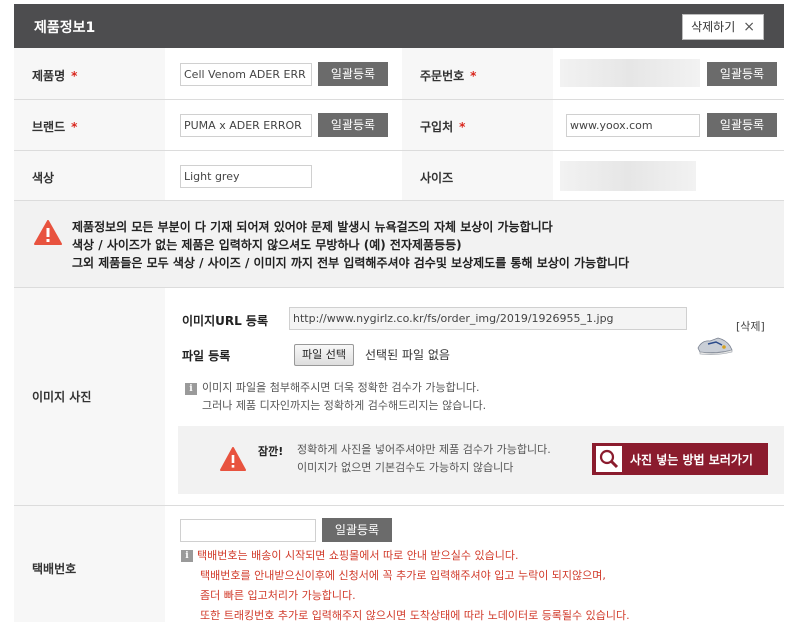 Image resolution: width=798 pixels, height=622 pixels. Describe the element at coordinates (399, 74) in the screenshot. I see `row-product-name: 제품명 * Cell Venom ADER ERR 일괄등록 주문번호 * 일괄등록` at that location.